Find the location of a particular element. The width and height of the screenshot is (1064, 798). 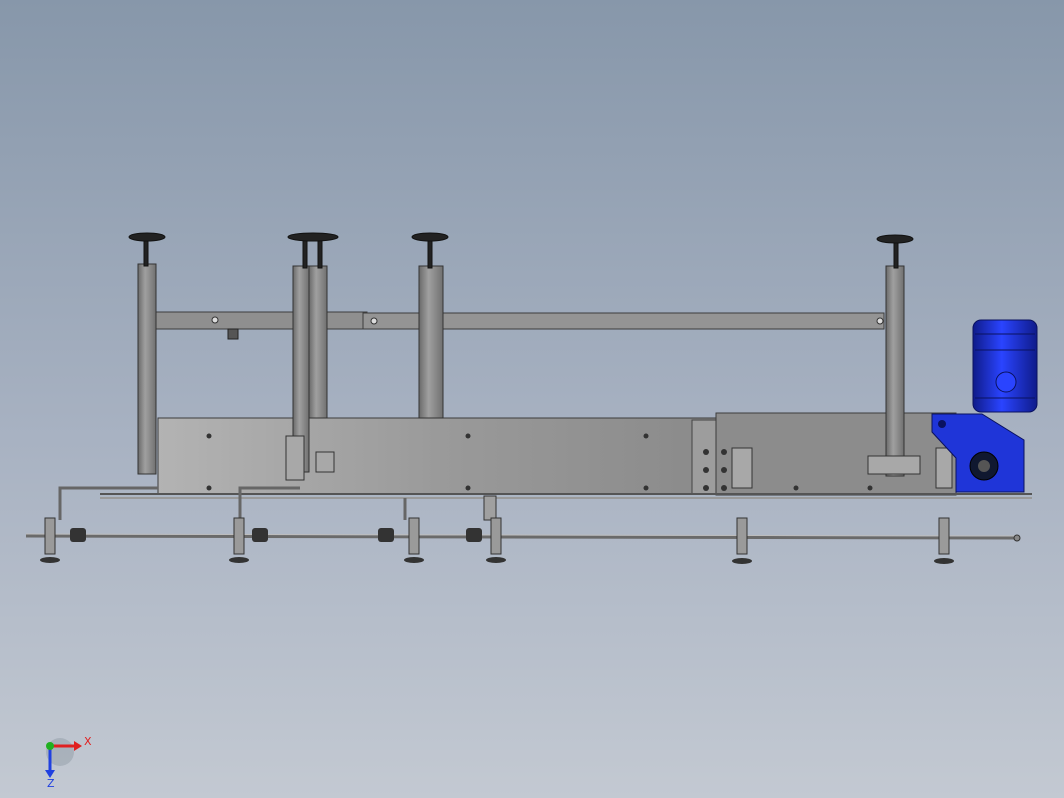

upper-rail is located at coordinates (518, 325).